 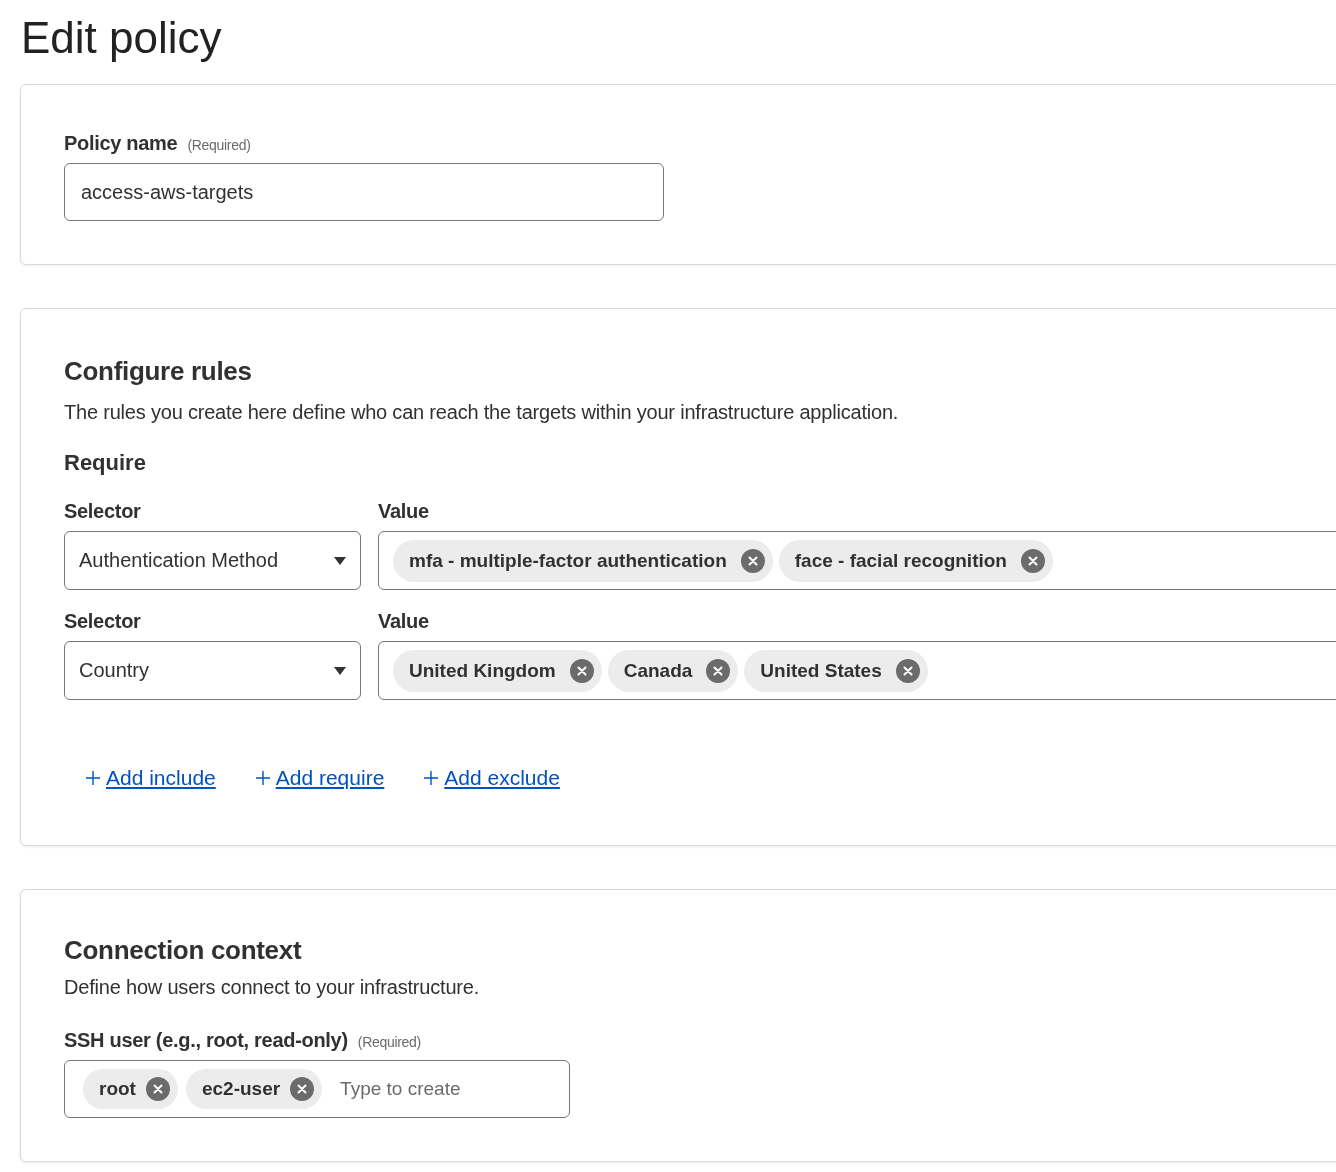 What do you see at coordinates (105, 463) in the screenshot?
I see `subsection-title: Require` at bounding box center [105, 463].